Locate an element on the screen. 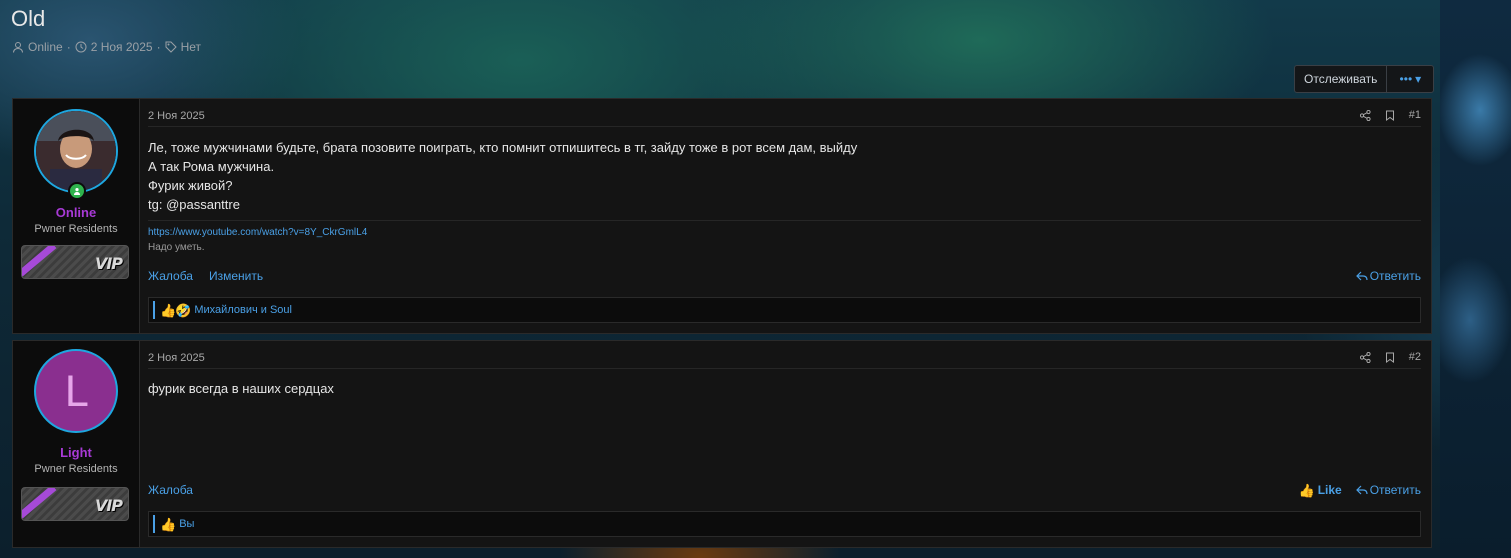 This screenshot has width=1511, height=558. post-line: А так Рома мужчина. is located at coordinates (211, 166).